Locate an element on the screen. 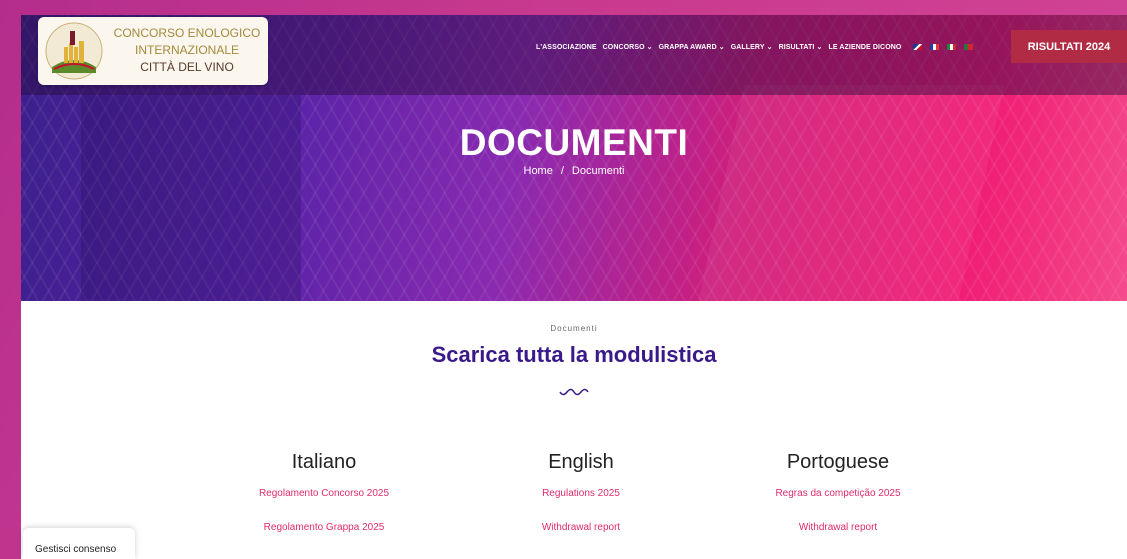 The height and width of the screenshot is (559, 1127). nav-item-label: L'ASSOCIAZIONE is located at coordinates (566, 47).